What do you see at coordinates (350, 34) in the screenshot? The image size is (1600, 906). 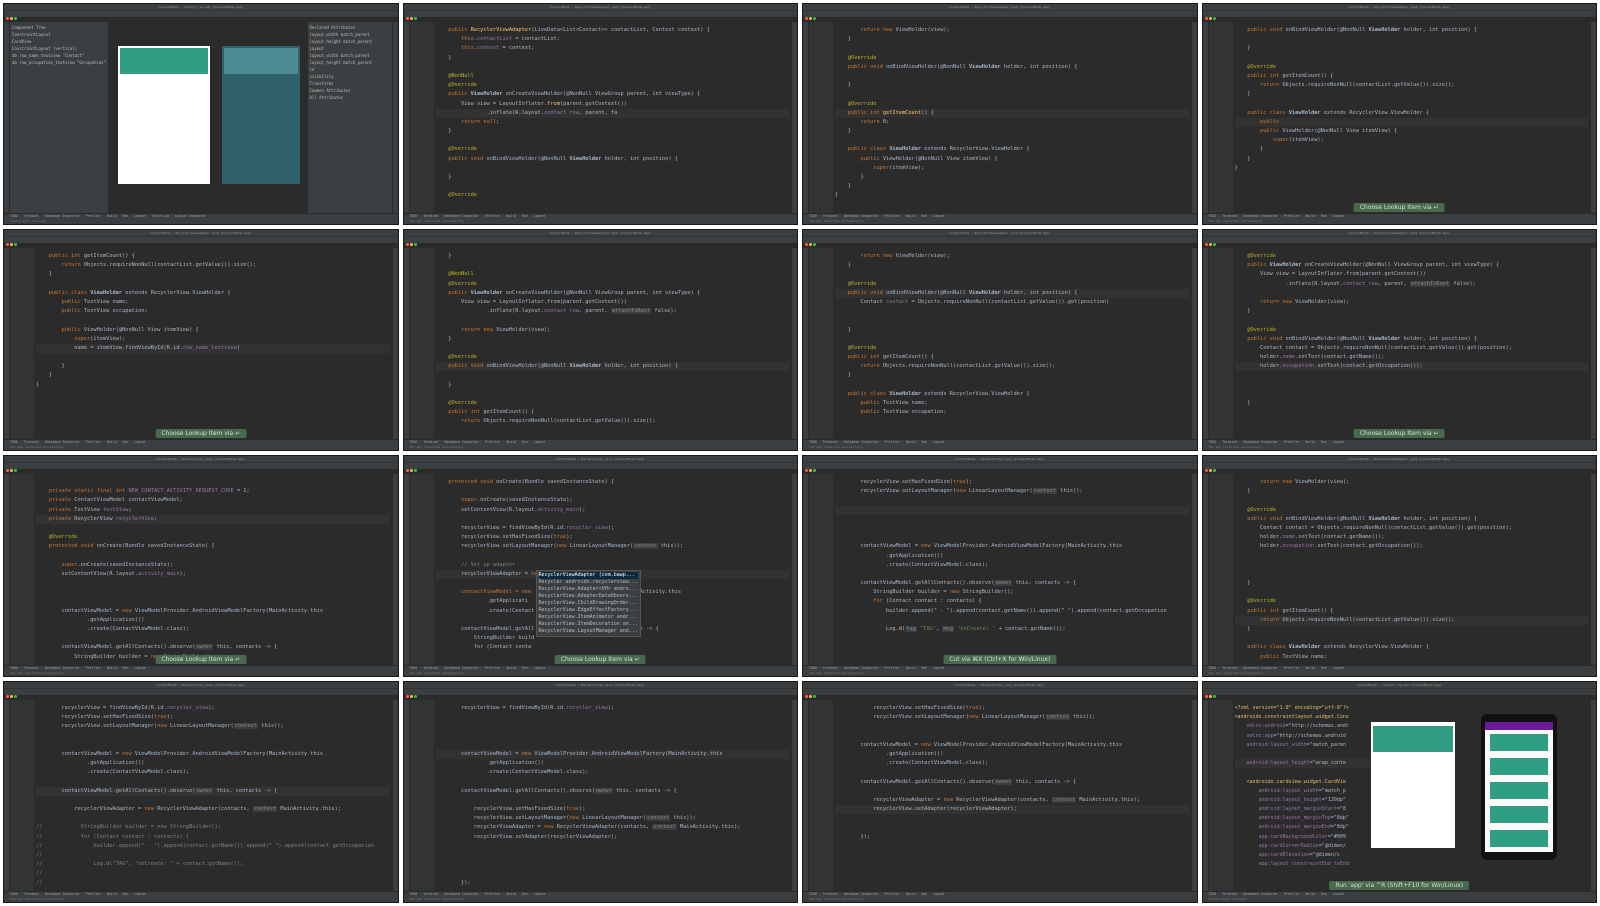 I see `attribute-row: layout_width match_parent` at bounding box center [350, 34].